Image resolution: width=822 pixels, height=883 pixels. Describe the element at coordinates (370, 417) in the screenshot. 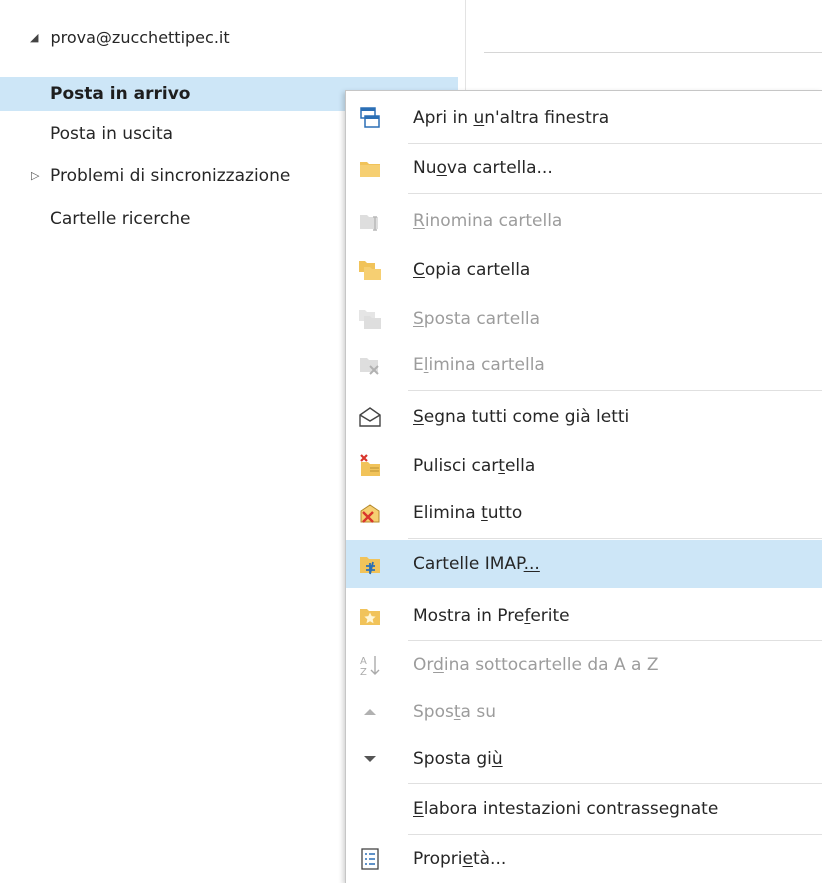

I see `mark-read-icon` at that location.